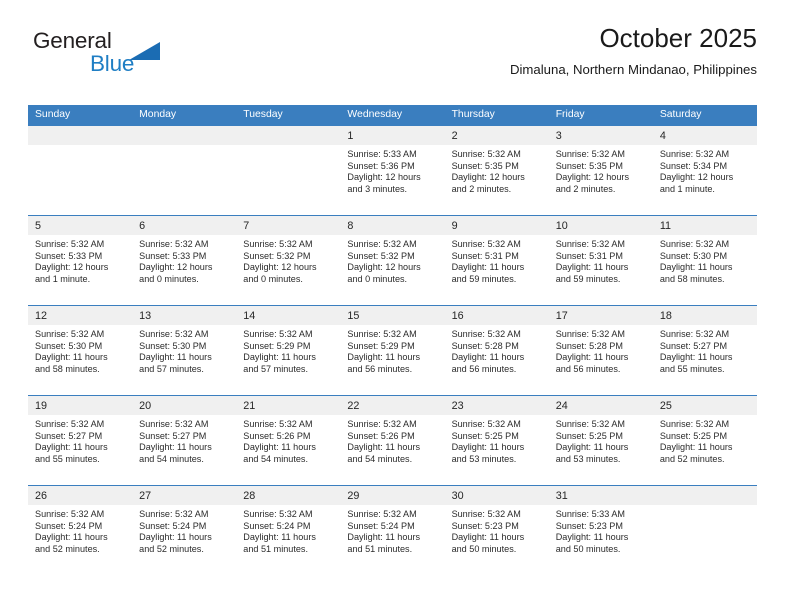  I want to click on daylight-text-line2: and 2 minutes., so click(481, 189).